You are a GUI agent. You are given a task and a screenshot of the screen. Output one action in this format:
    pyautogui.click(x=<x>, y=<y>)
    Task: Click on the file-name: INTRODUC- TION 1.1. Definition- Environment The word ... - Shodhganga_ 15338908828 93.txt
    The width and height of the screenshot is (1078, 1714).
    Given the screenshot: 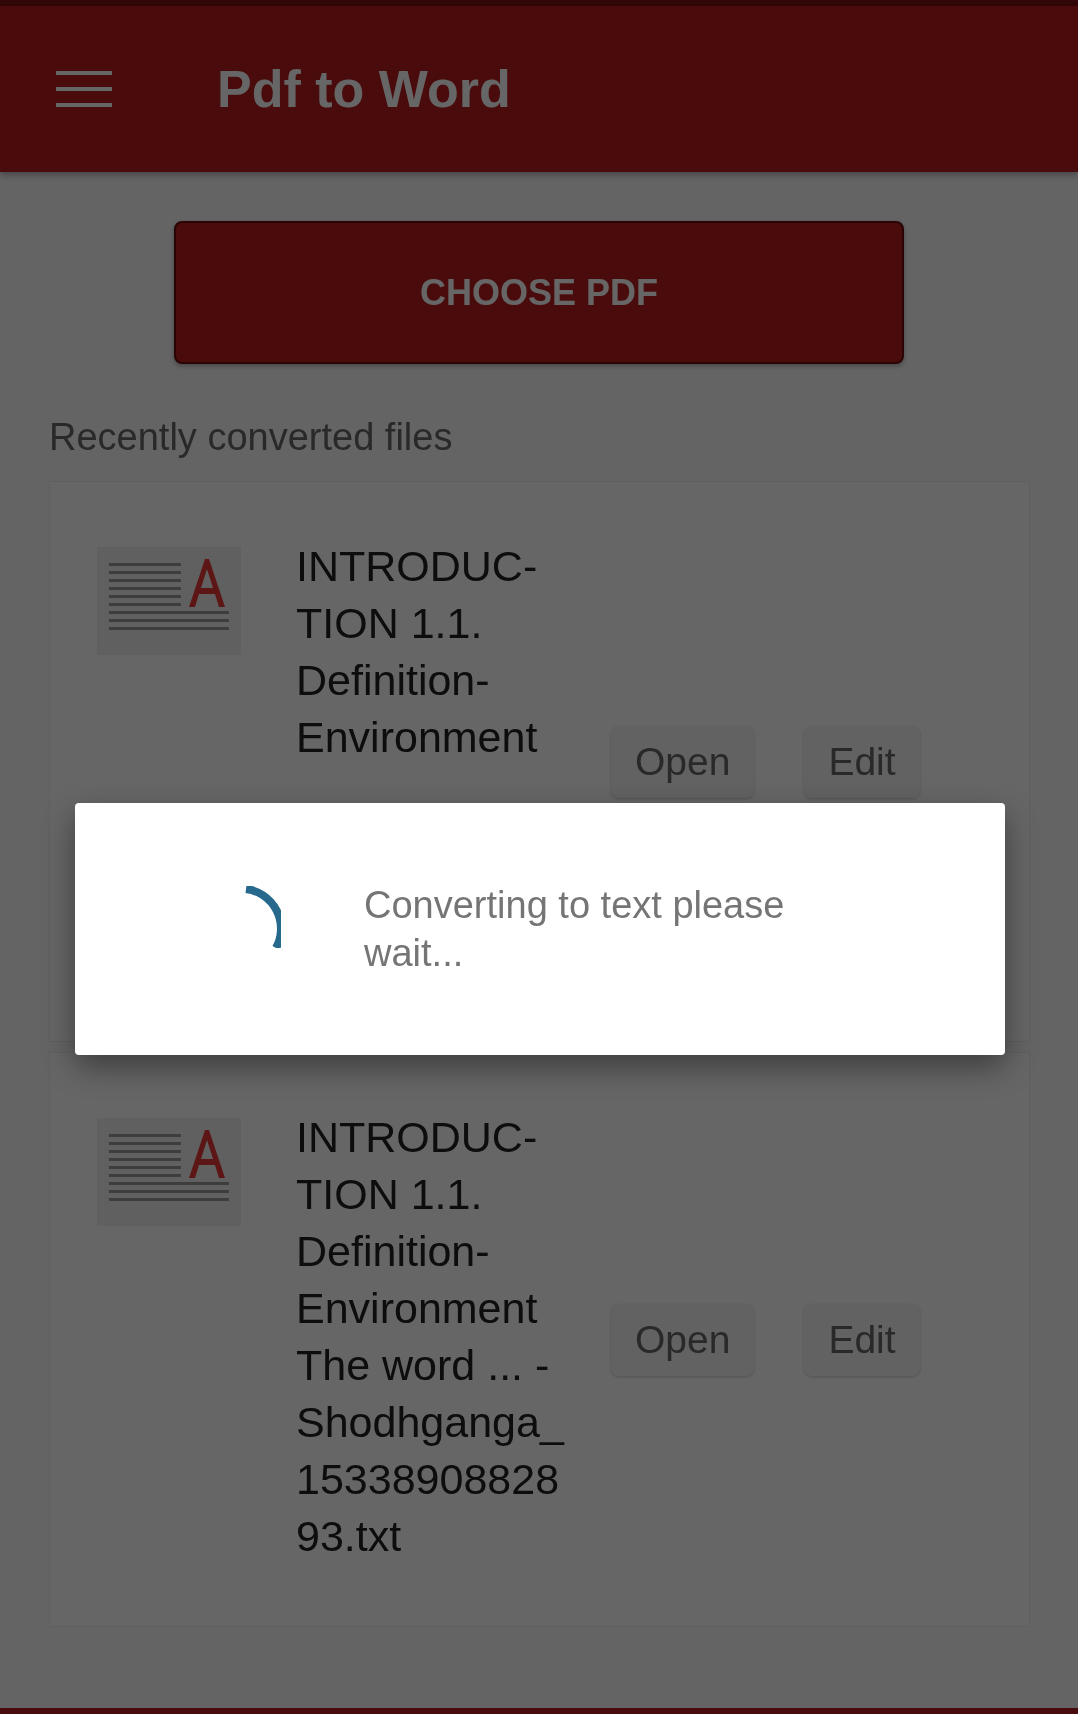 What is the action you would take?
    pyautogui.click(x=431, y=1337)
    